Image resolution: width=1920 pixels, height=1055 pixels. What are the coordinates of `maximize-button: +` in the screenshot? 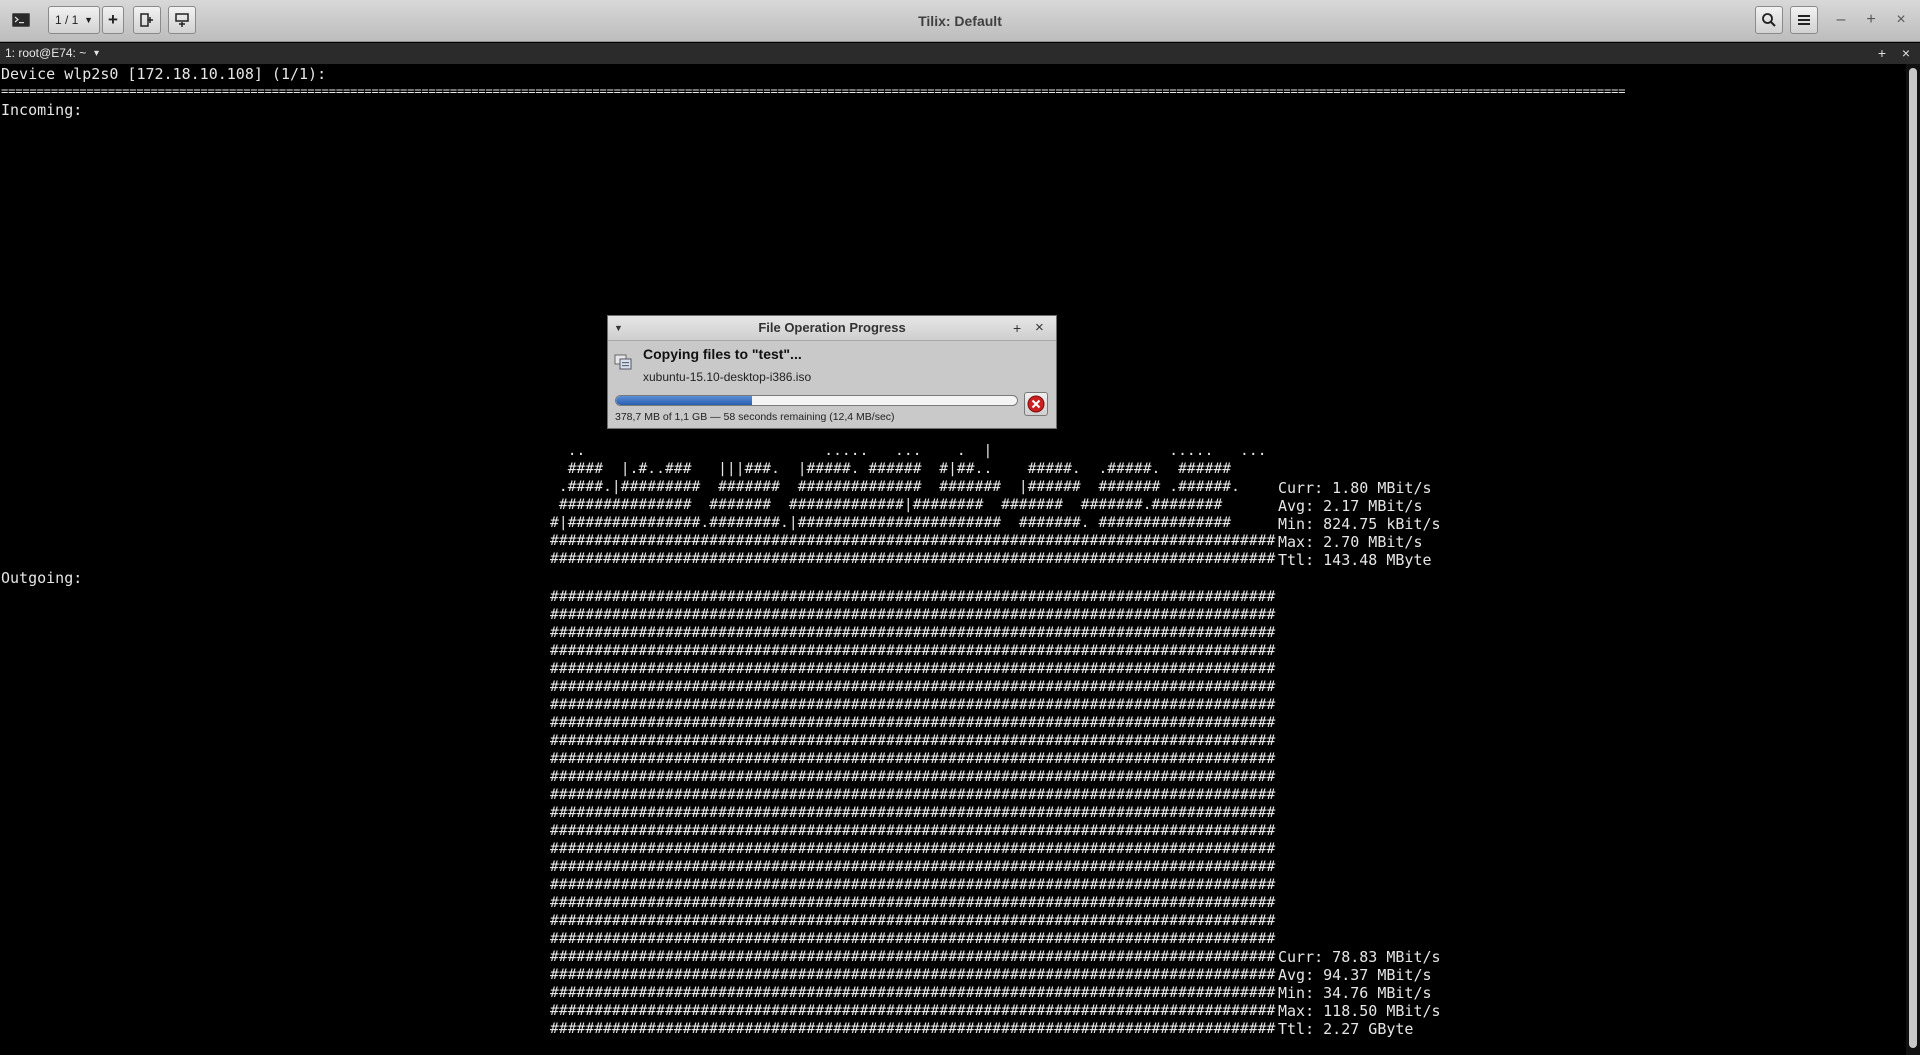 It's located at (1871, 20).